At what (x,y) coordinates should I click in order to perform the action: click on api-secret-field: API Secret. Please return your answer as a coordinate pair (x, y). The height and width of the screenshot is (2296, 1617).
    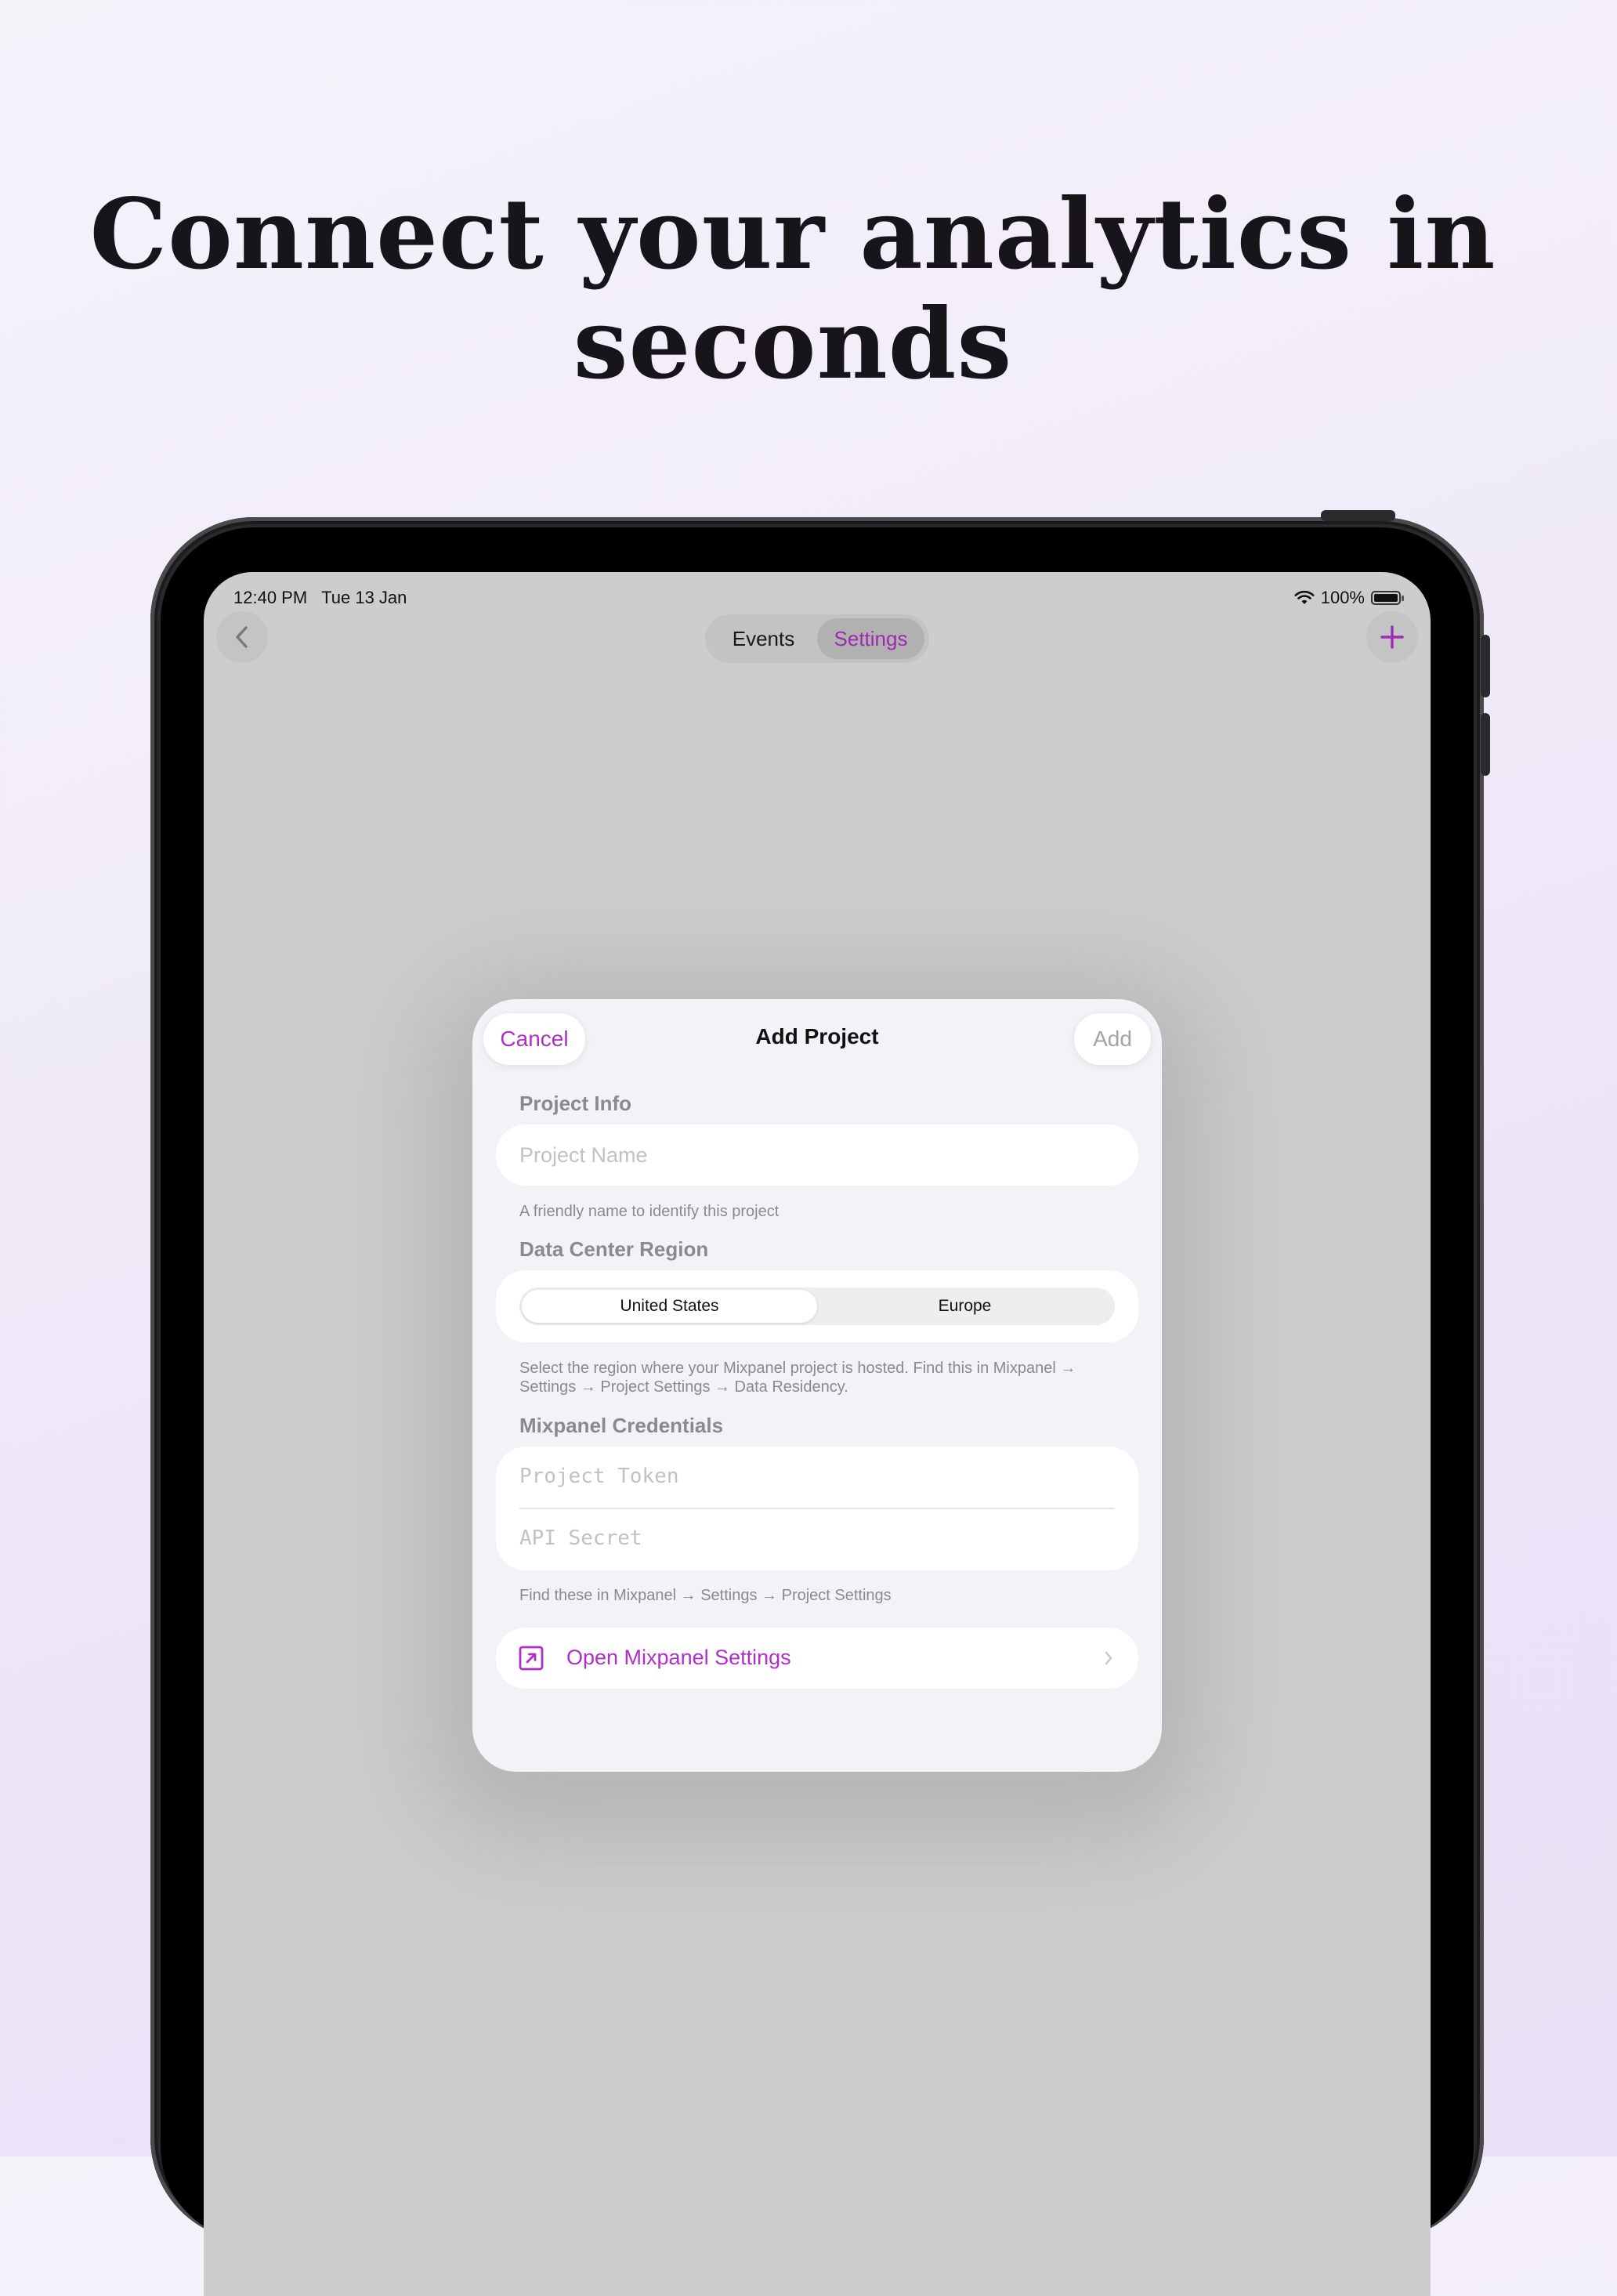
    Looking at the image, I should click on (580, 1538).